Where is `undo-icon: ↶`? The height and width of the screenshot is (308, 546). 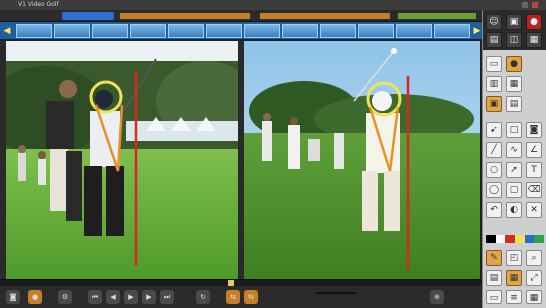
undo-icon: ↶ is located at coordinates (494, 210).